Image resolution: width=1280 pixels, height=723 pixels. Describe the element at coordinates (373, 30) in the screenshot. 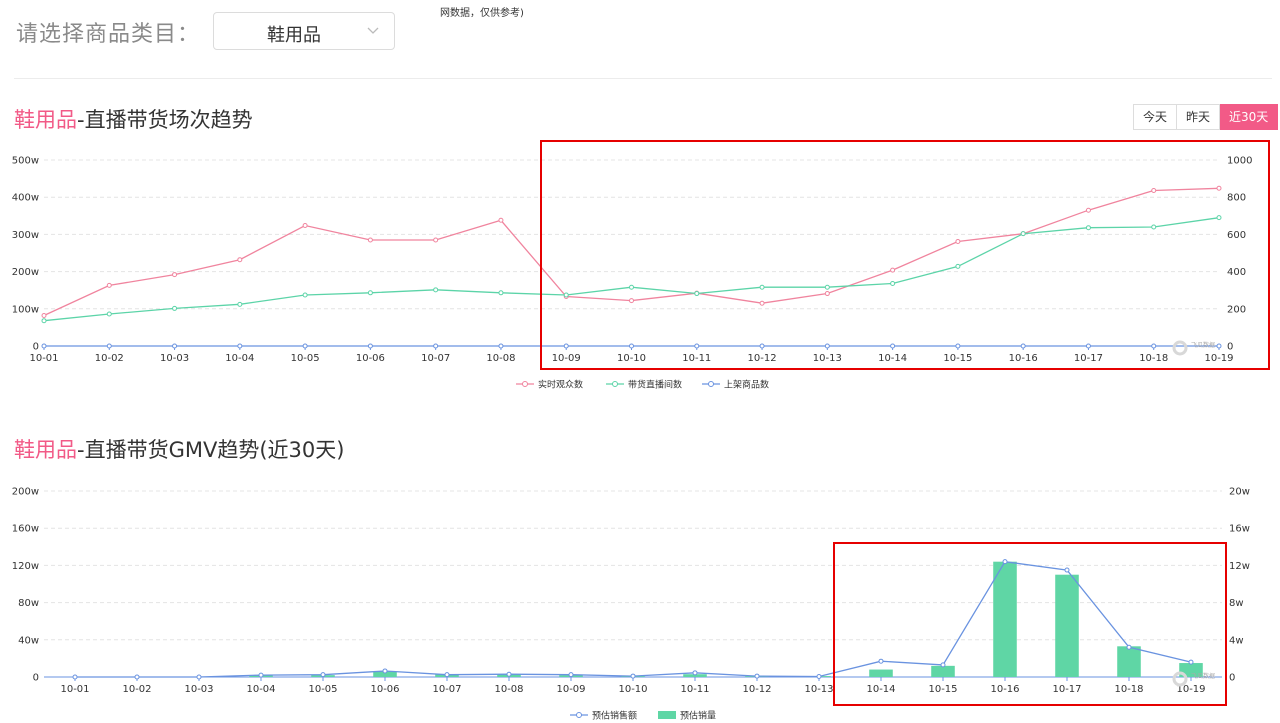

I see `chevron-down-icon` at that location.